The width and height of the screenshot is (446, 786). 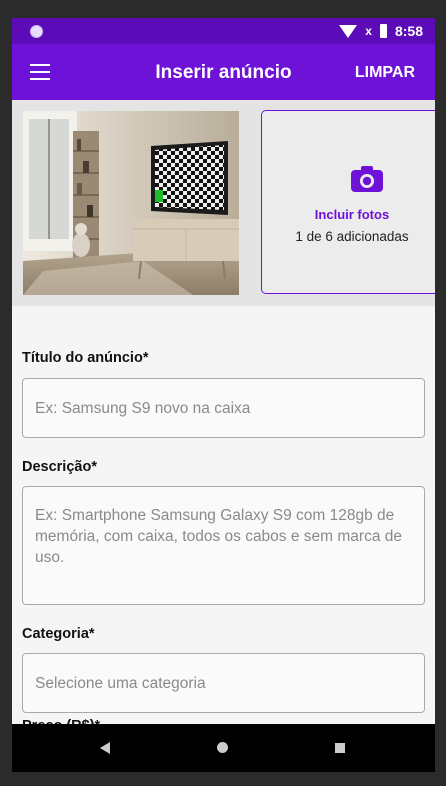 I want to click on clear-button: LIMPAR, so click(x=385, y=73).